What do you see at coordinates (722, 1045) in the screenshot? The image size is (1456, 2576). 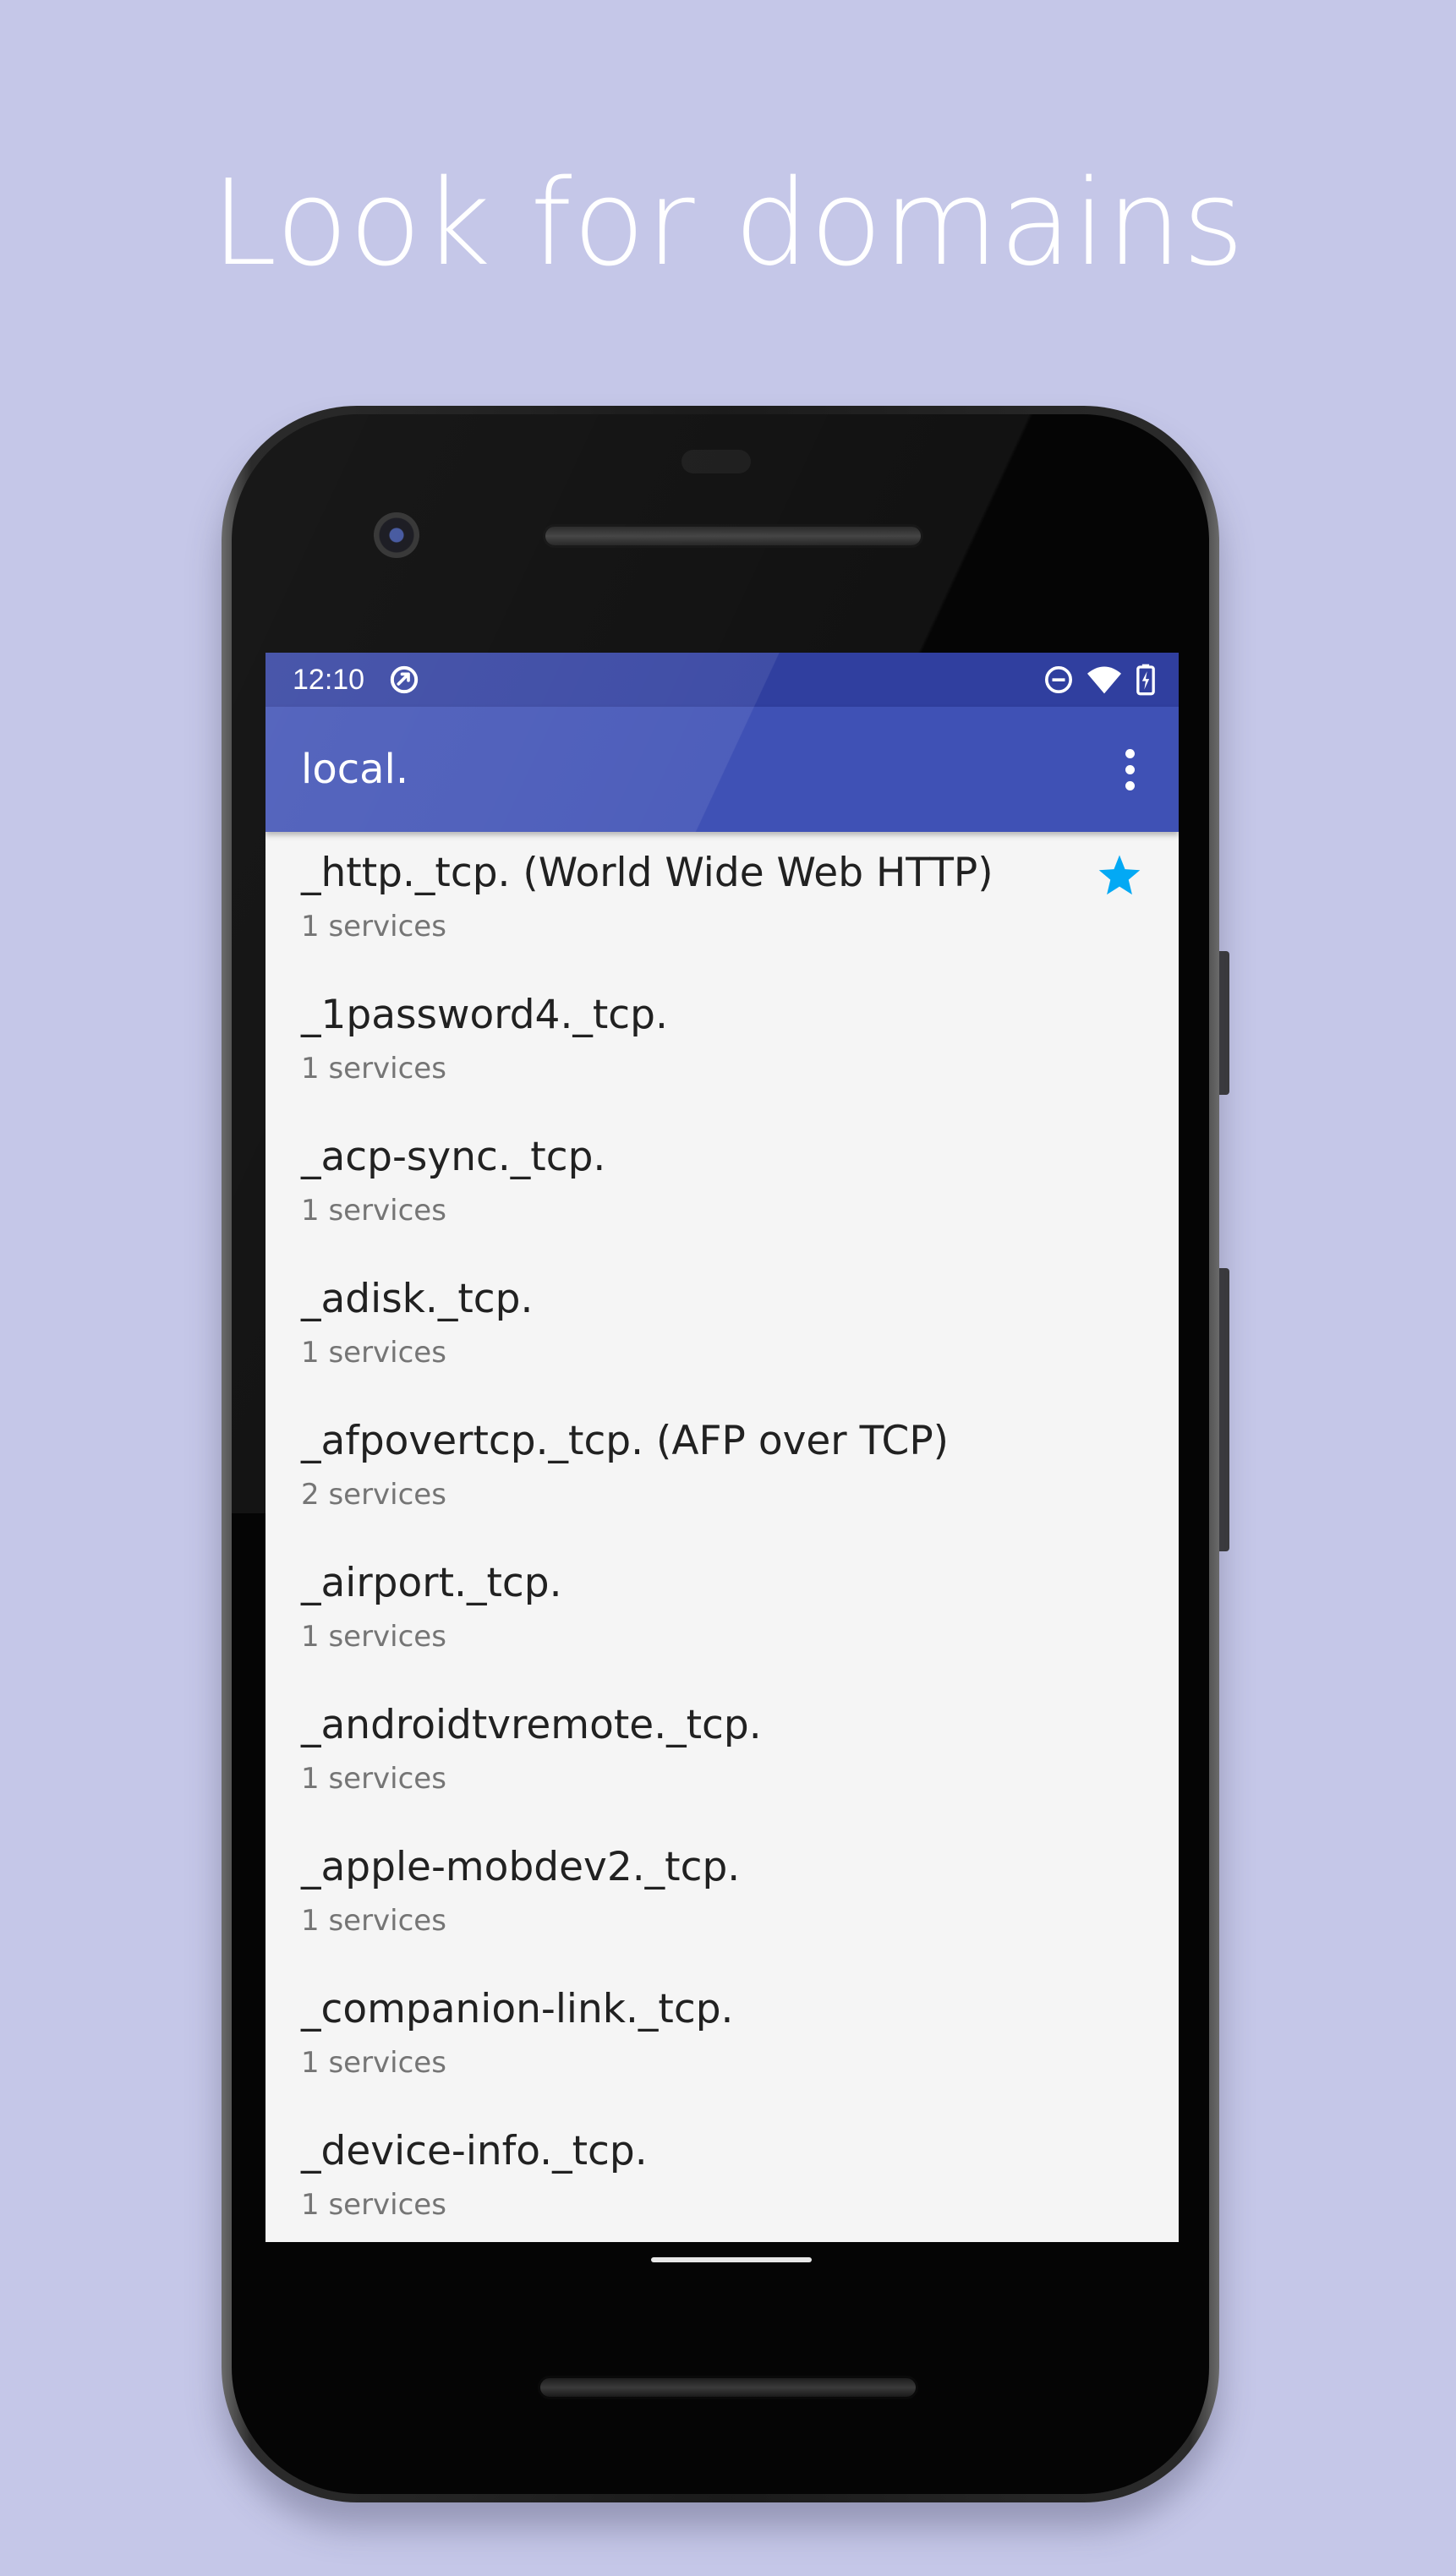 I see `list-item: _1password4._tcp. 1 services` at bounding box center [722, 1045].